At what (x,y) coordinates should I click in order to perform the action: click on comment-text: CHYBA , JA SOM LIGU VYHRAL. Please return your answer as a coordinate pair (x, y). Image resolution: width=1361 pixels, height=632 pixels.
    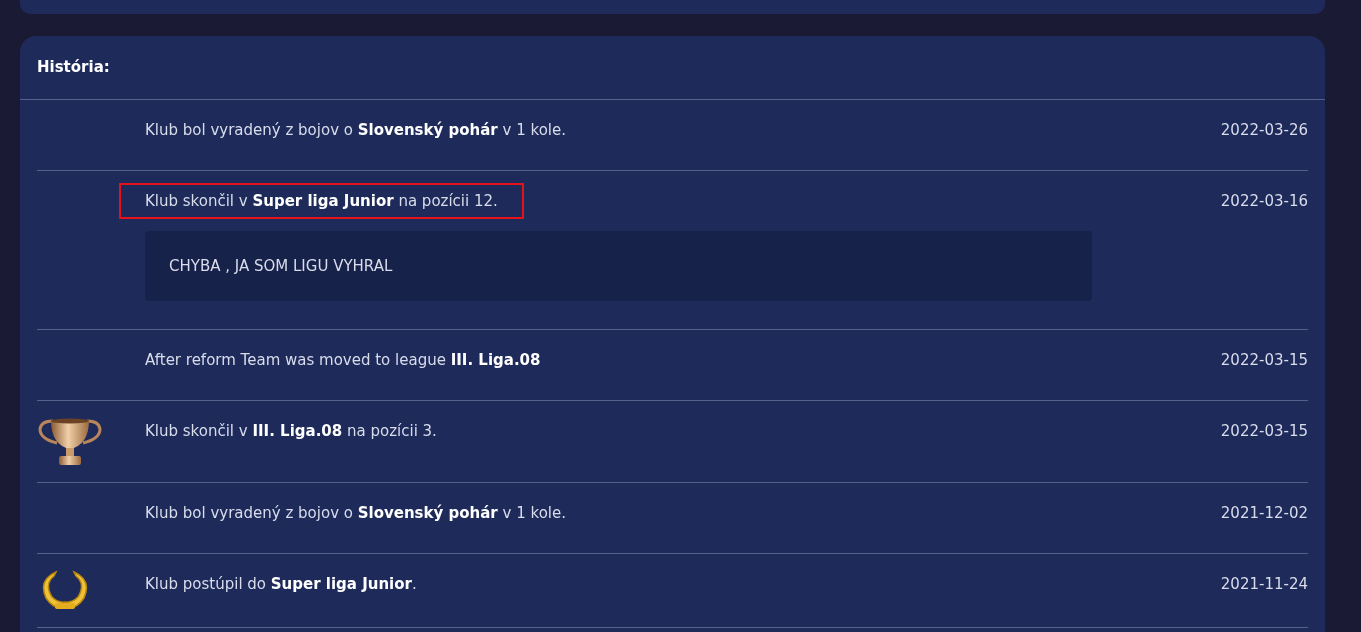
    Looking at the image, I should click on (618, 265).